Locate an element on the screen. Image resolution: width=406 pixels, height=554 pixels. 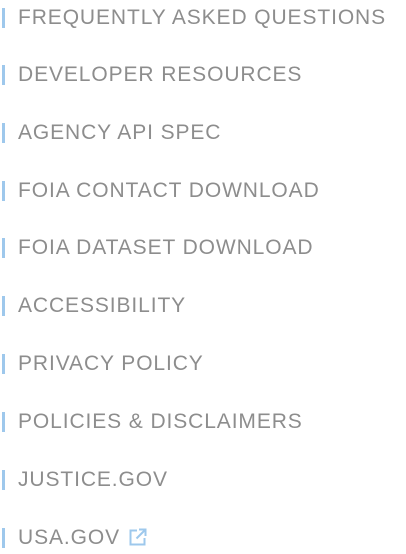
footer-nav-item-foia-dataset-download: FOIA DATASET DOWNLOAD is located at coordinates (156, 248).